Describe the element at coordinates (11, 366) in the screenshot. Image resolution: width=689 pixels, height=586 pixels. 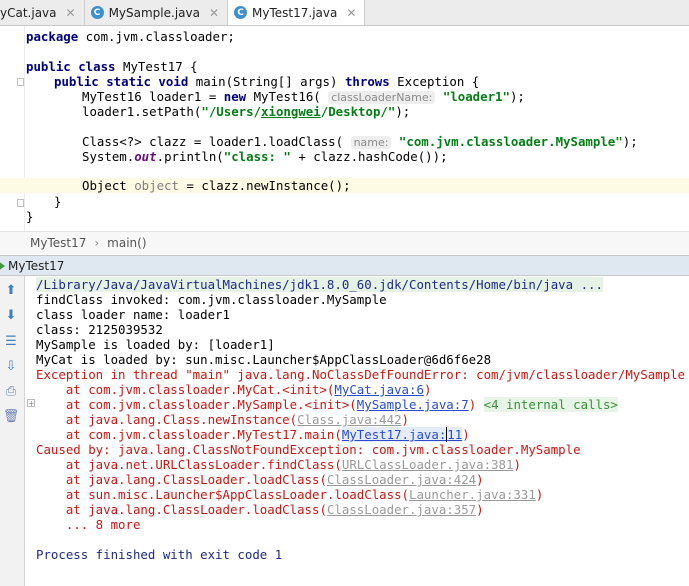
I see `scroll-to-end-icon: ⇩` at that location.